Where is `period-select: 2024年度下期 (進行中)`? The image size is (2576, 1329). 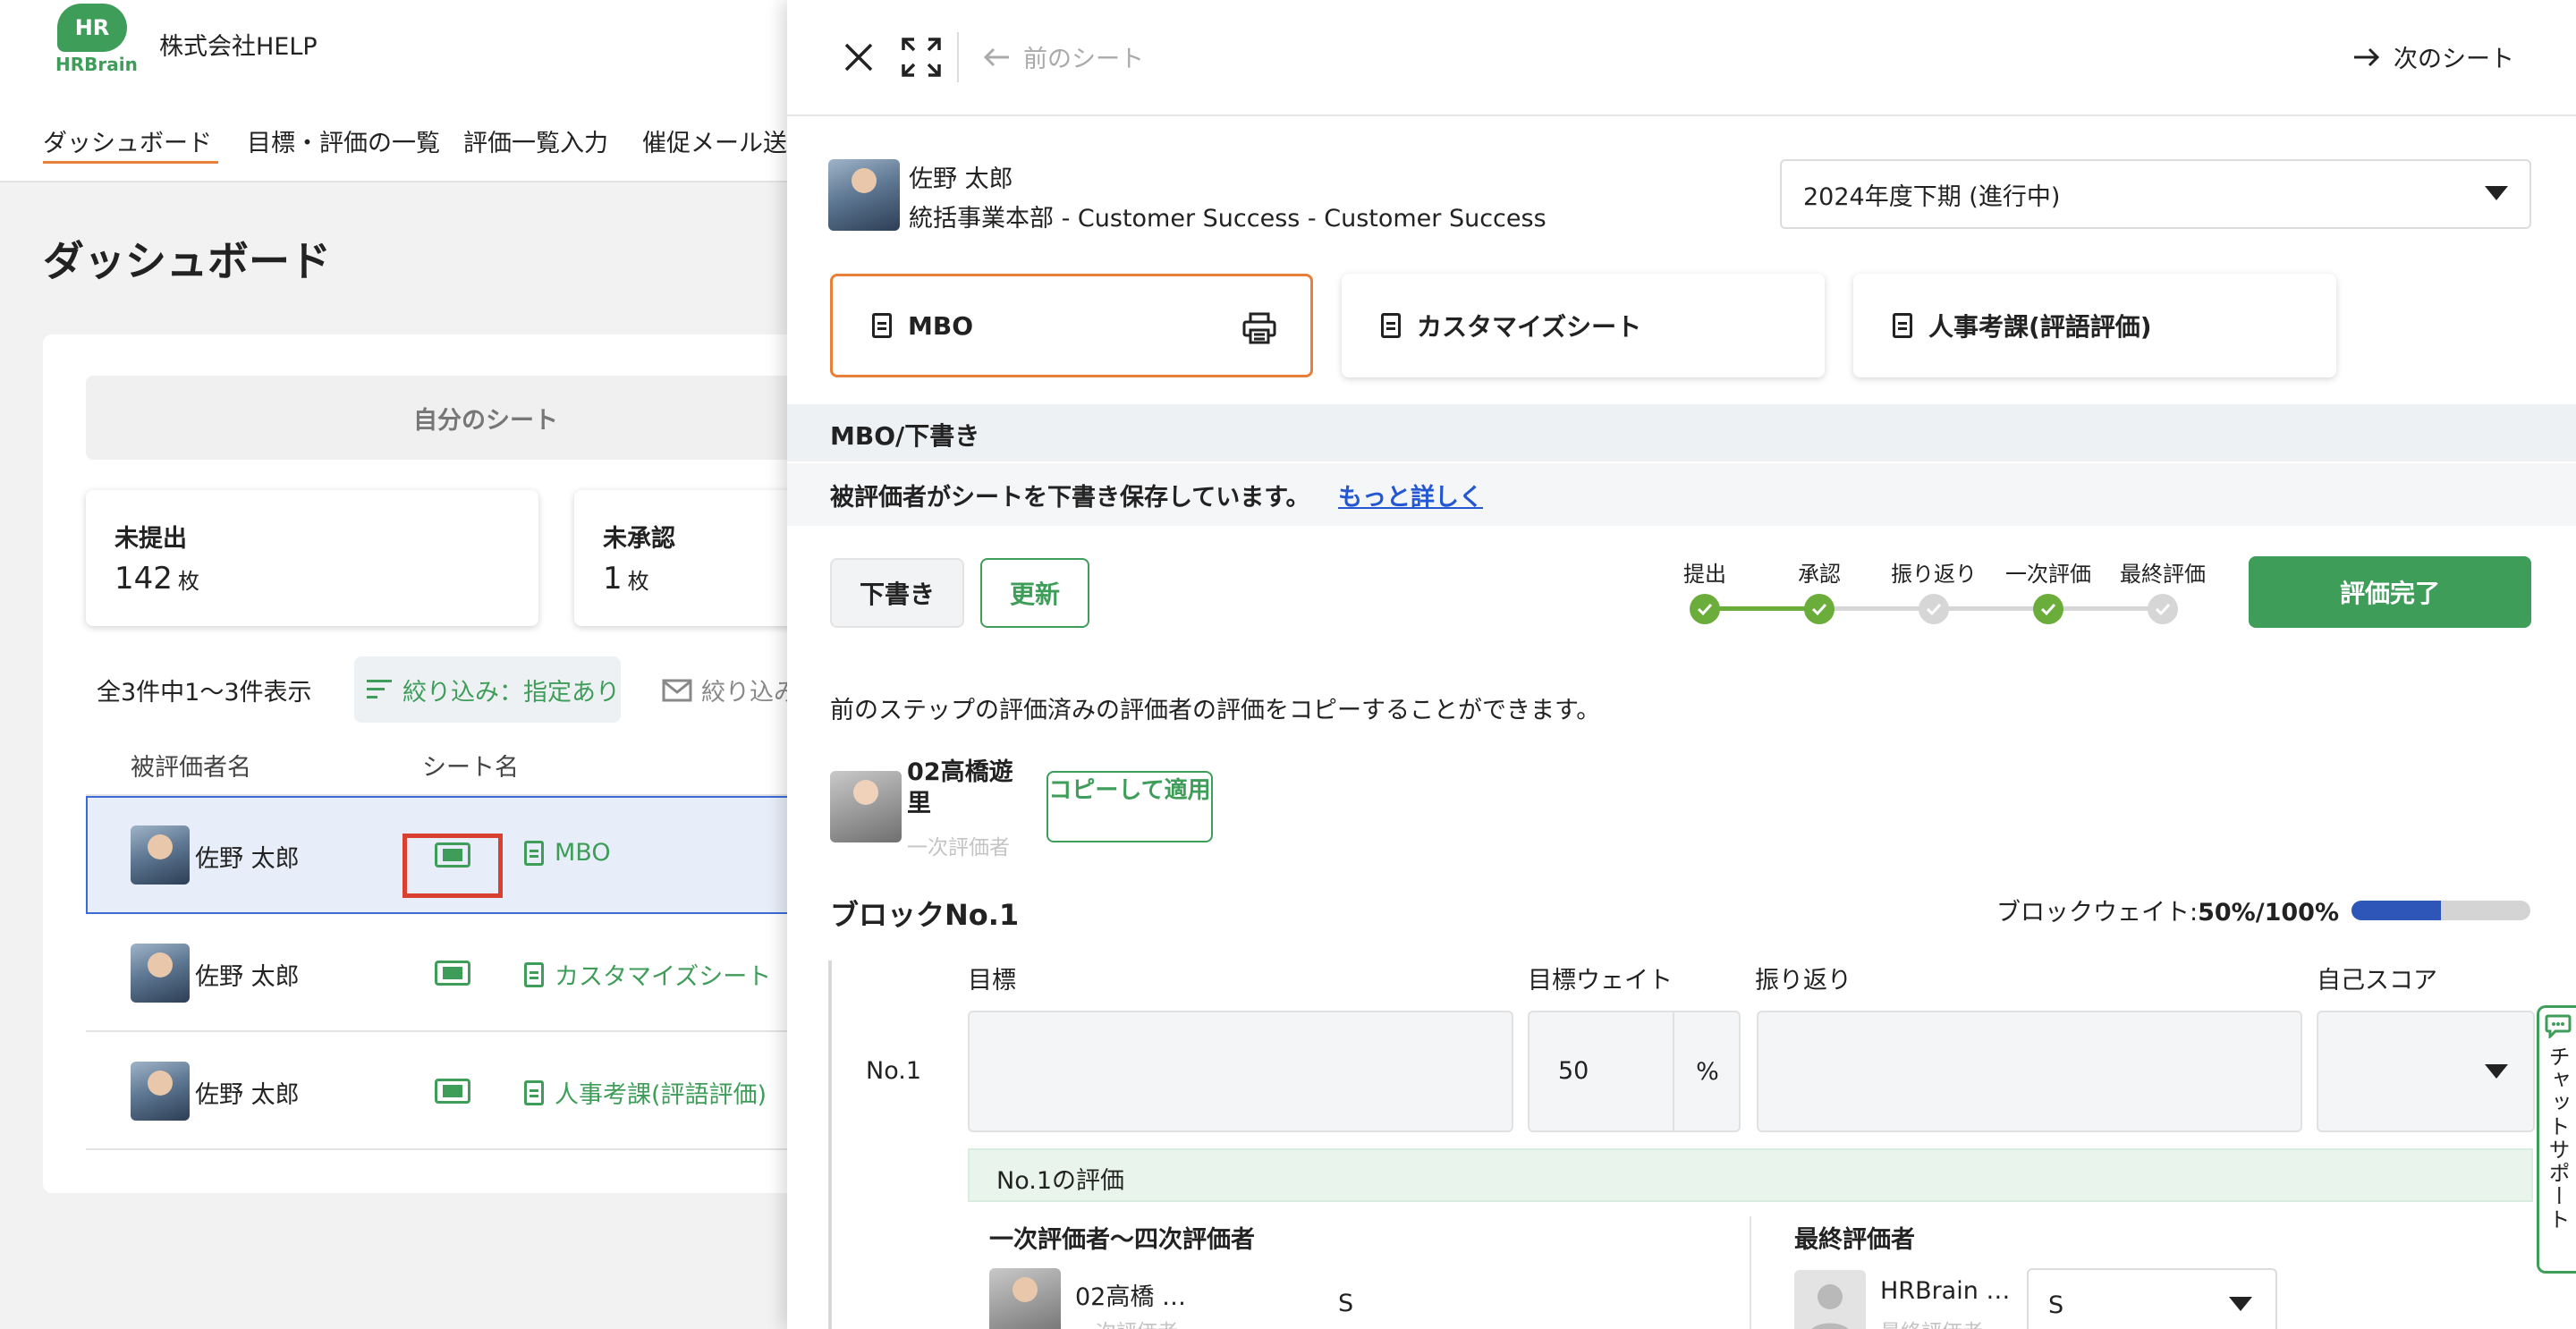 period-select: 2024年度下期 (進行中) is located at coordinates (2155, 194).